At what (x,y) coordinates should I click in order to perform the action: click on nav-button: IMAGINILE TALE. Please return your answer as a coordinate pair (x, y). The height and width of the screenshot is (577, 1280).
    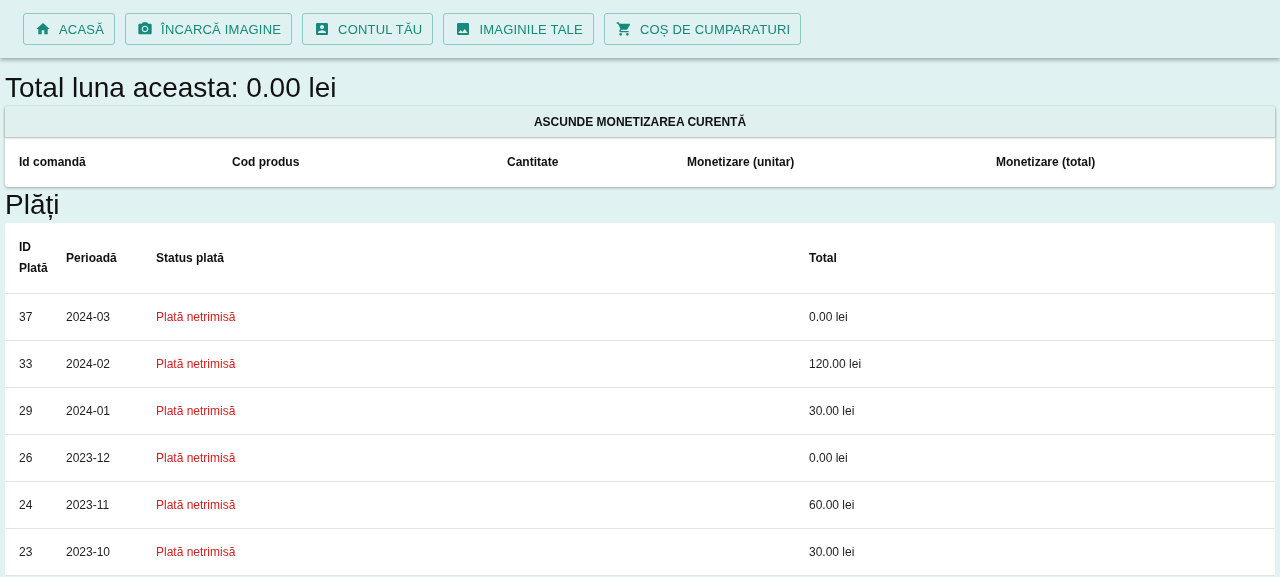
    Looking at the image, I should click on (518, 29).